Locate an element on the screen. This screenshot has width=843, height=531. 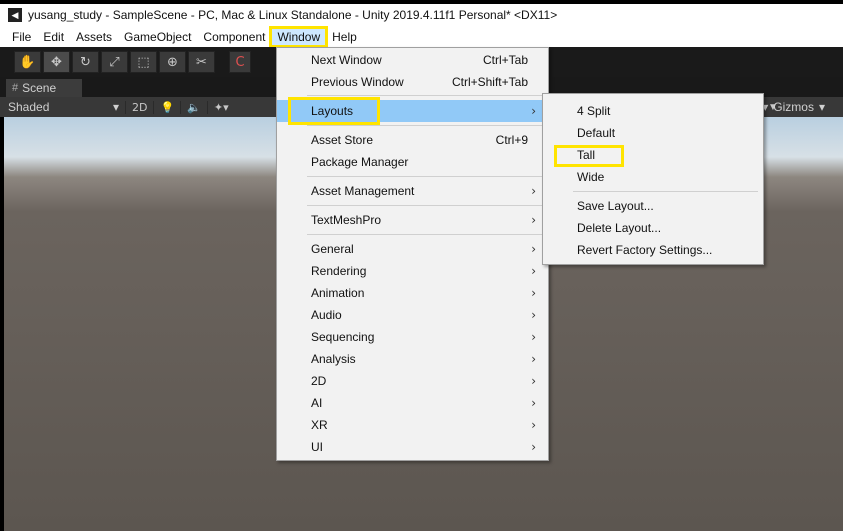
menu-item-label: Rendering is located at coordinates (339, 271).